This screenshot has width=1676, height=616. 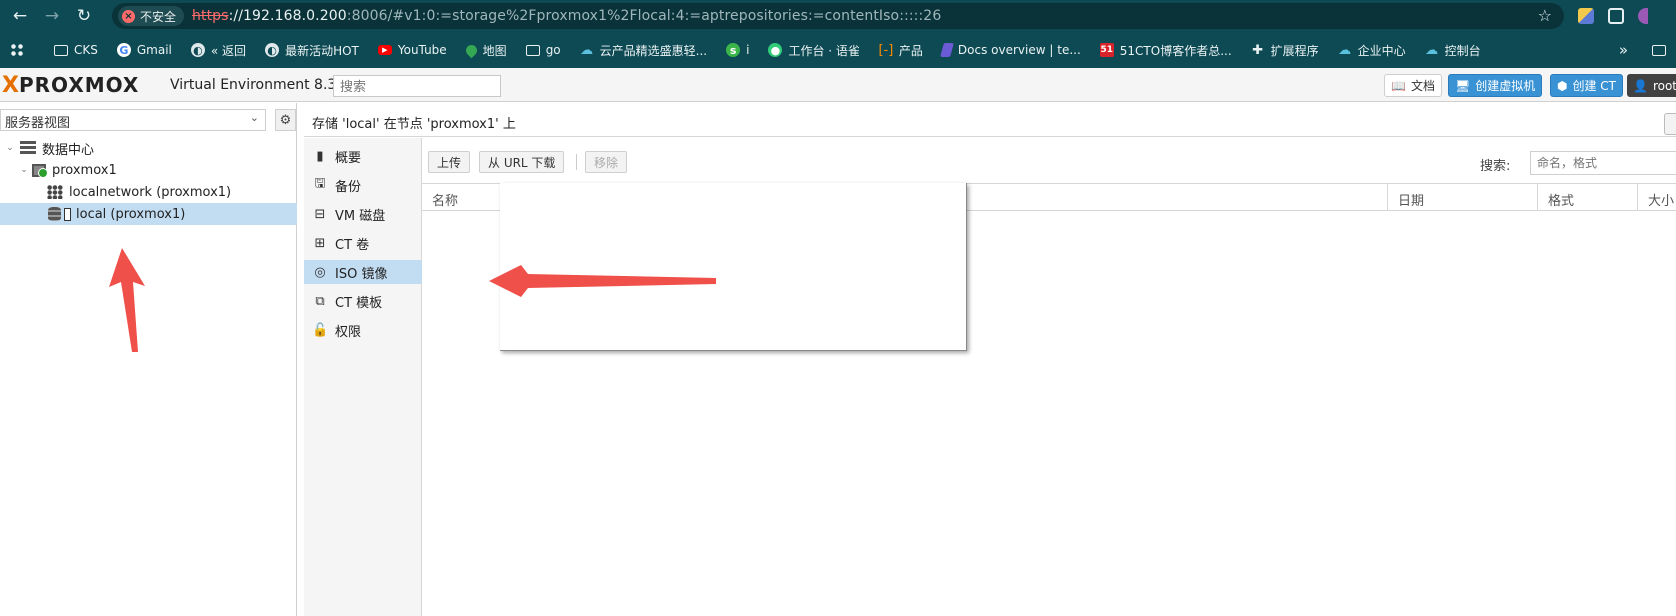 What do you see at coordinates (417, 86) in the screenshot?
I see `global-search-input` at bounding box center [417, 86].